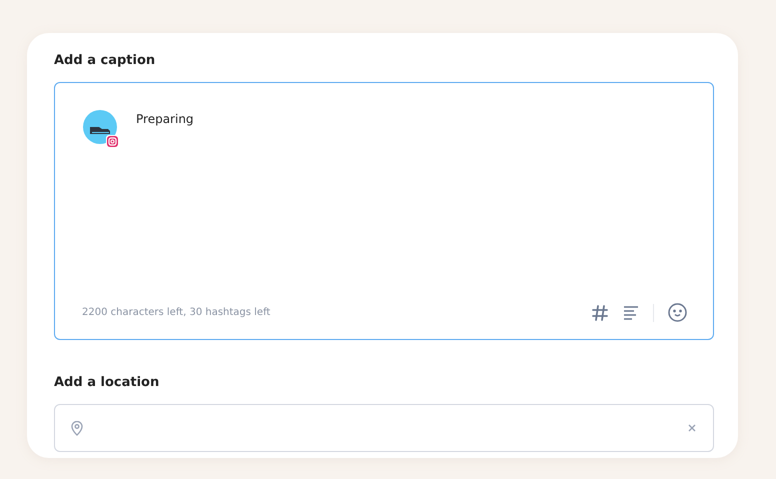 The height and width of the screenshot is (479, 776). Describe the element at coordinates (692, 428) in the screenshot. I see `clear-icon` at that location.